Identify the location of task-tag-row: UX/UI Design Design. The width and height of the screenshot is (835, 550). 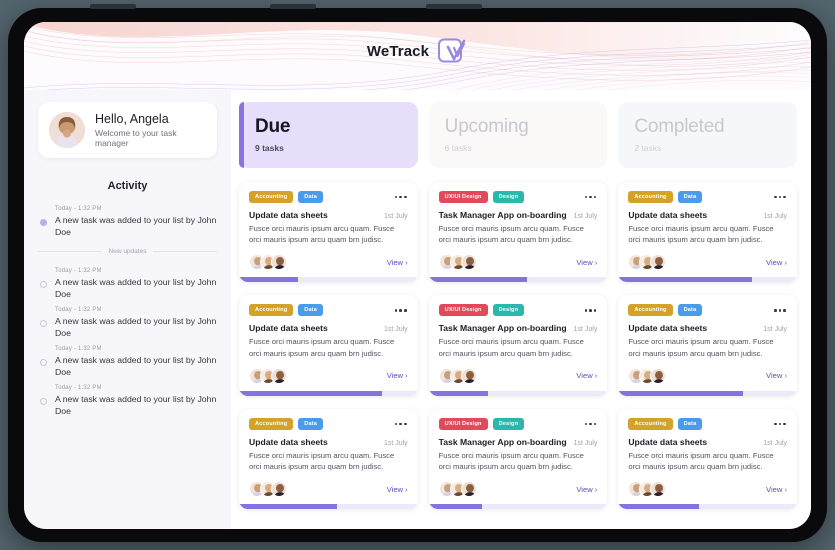
(518, 197).